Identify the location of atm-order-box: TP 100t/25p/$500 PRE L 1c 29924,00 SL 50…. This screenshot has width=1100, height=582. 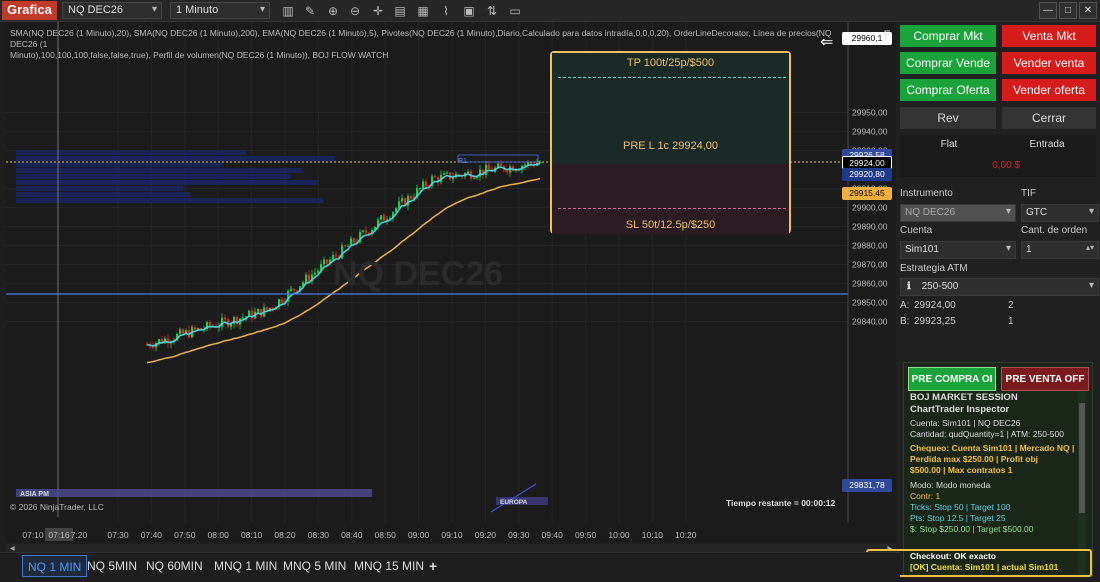
(670, 142).